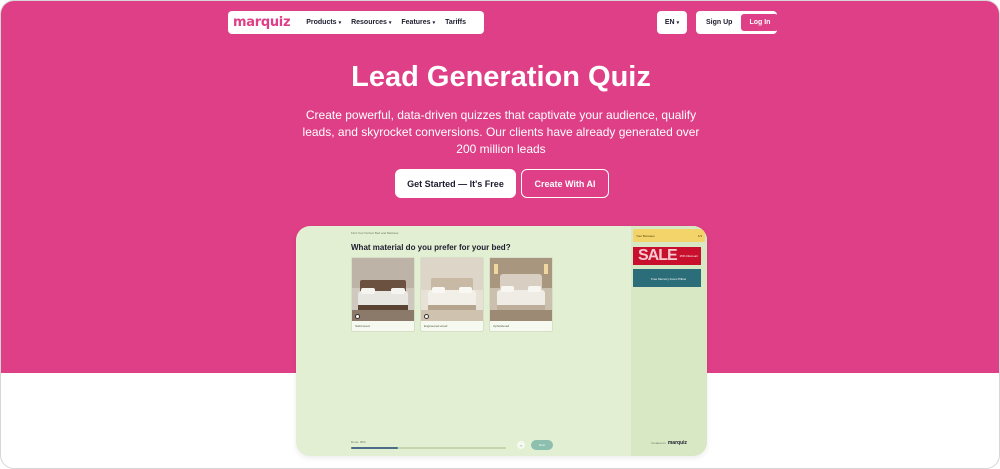 Image resolution: width=1000 pixels, height=469 pixels. I want to click on back-button: ‹, so click(521, 445).